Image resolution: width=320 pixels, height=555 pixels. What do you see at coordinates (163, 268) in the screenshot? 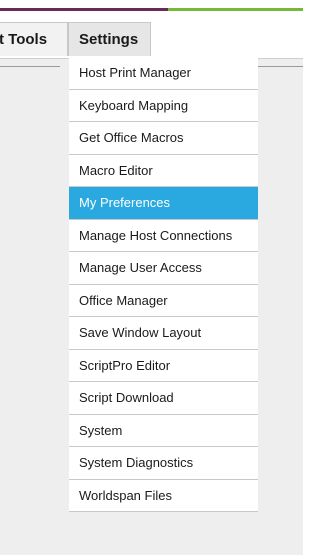
I see `menu-item-manage-user-access: Manage User Access` at bounding box center [163, 268].